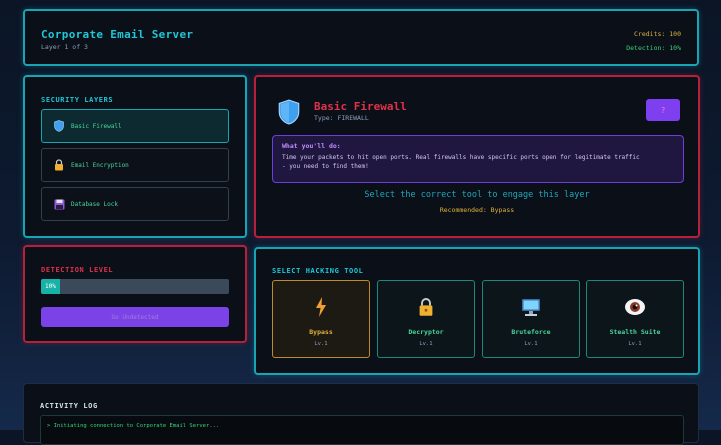 The height and width of the screenshot is (445, 721). Describe the element at coordinates (77, 270) in the screenshot. I see `detection-title: DETECTION LEVEL` at that location.